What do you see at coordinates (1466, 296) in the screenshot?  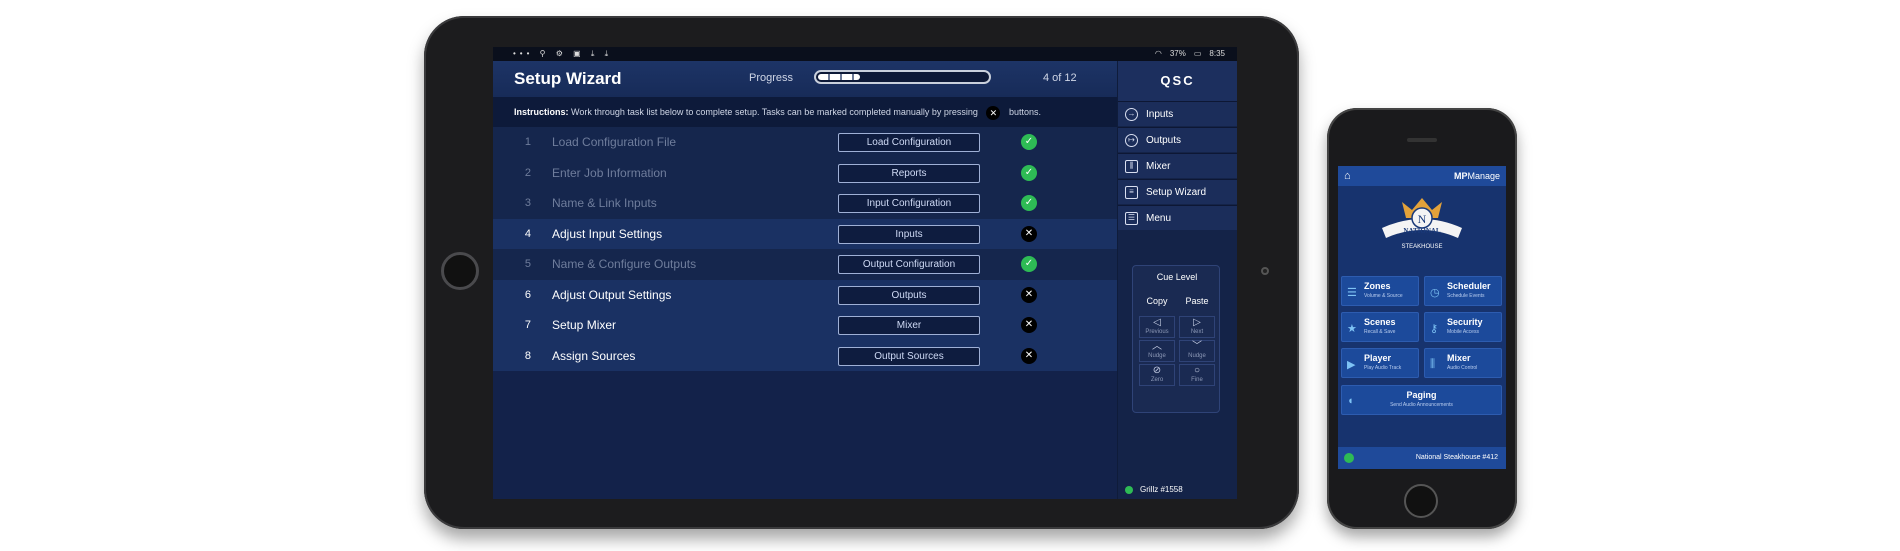 I see `tile-subtitle: Schedule Events` at bounding box center [1466, 296].